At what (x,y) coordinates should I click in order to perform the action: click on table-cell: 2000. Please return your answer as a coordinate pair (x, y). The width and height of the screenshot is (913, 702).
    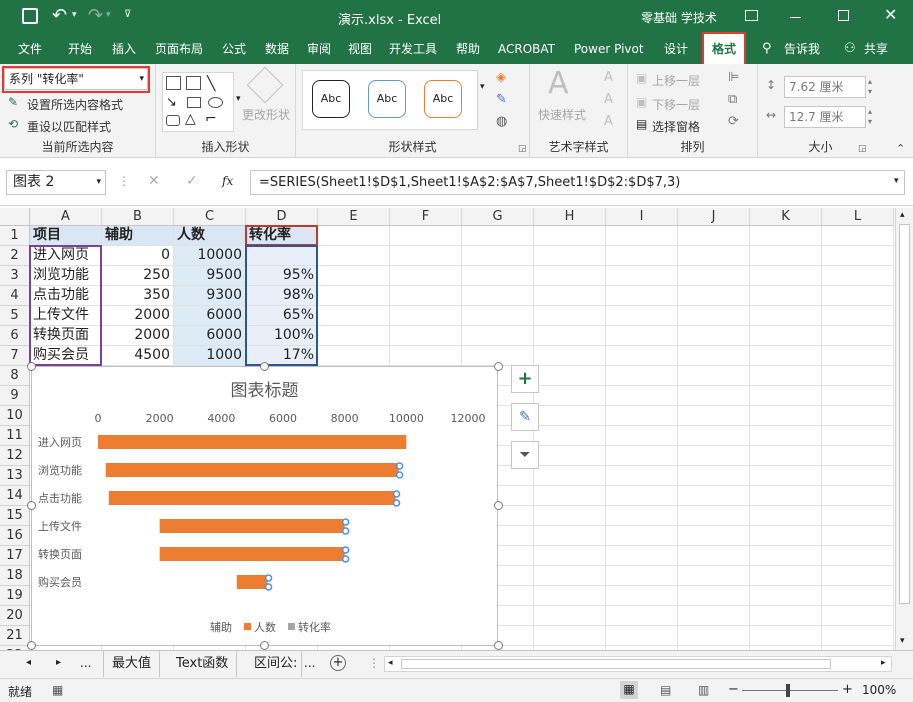
    Looking at the image, I should click on (138, 316).